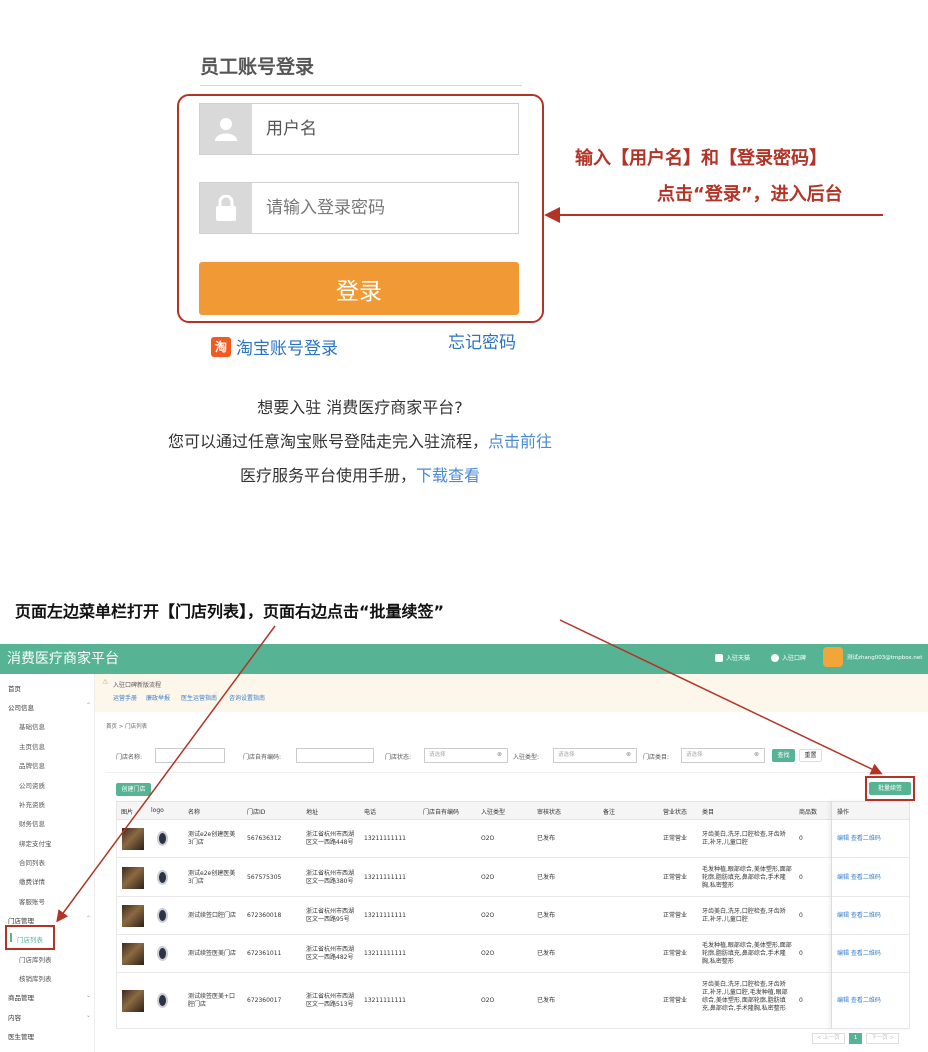  What do you see at coordinates (166, 774) in the screenshot?
I see `sidebar-arrow` at bounding box center [166, 774].